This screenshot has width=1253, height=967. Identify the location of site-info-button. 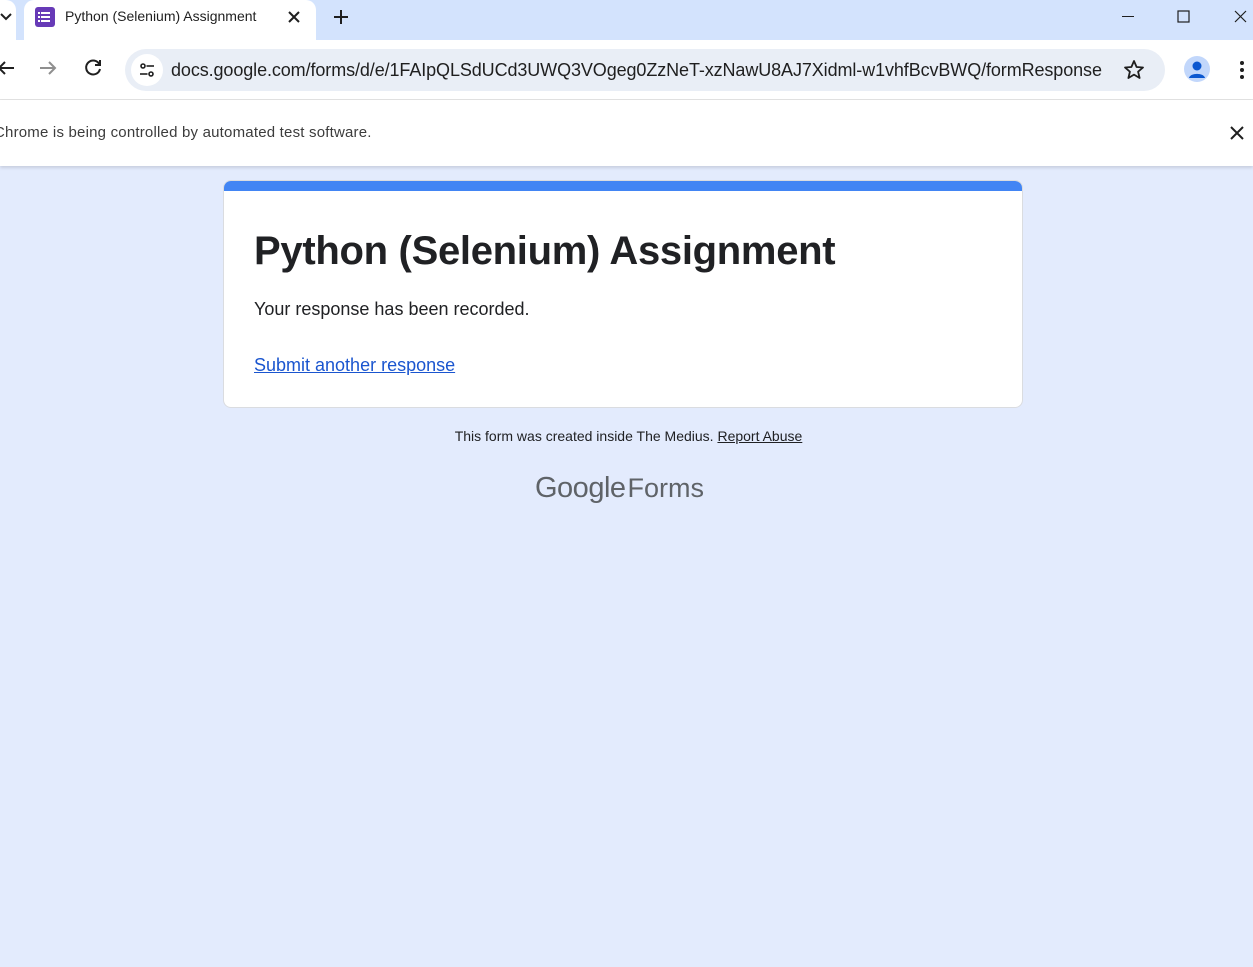
(147, 70).